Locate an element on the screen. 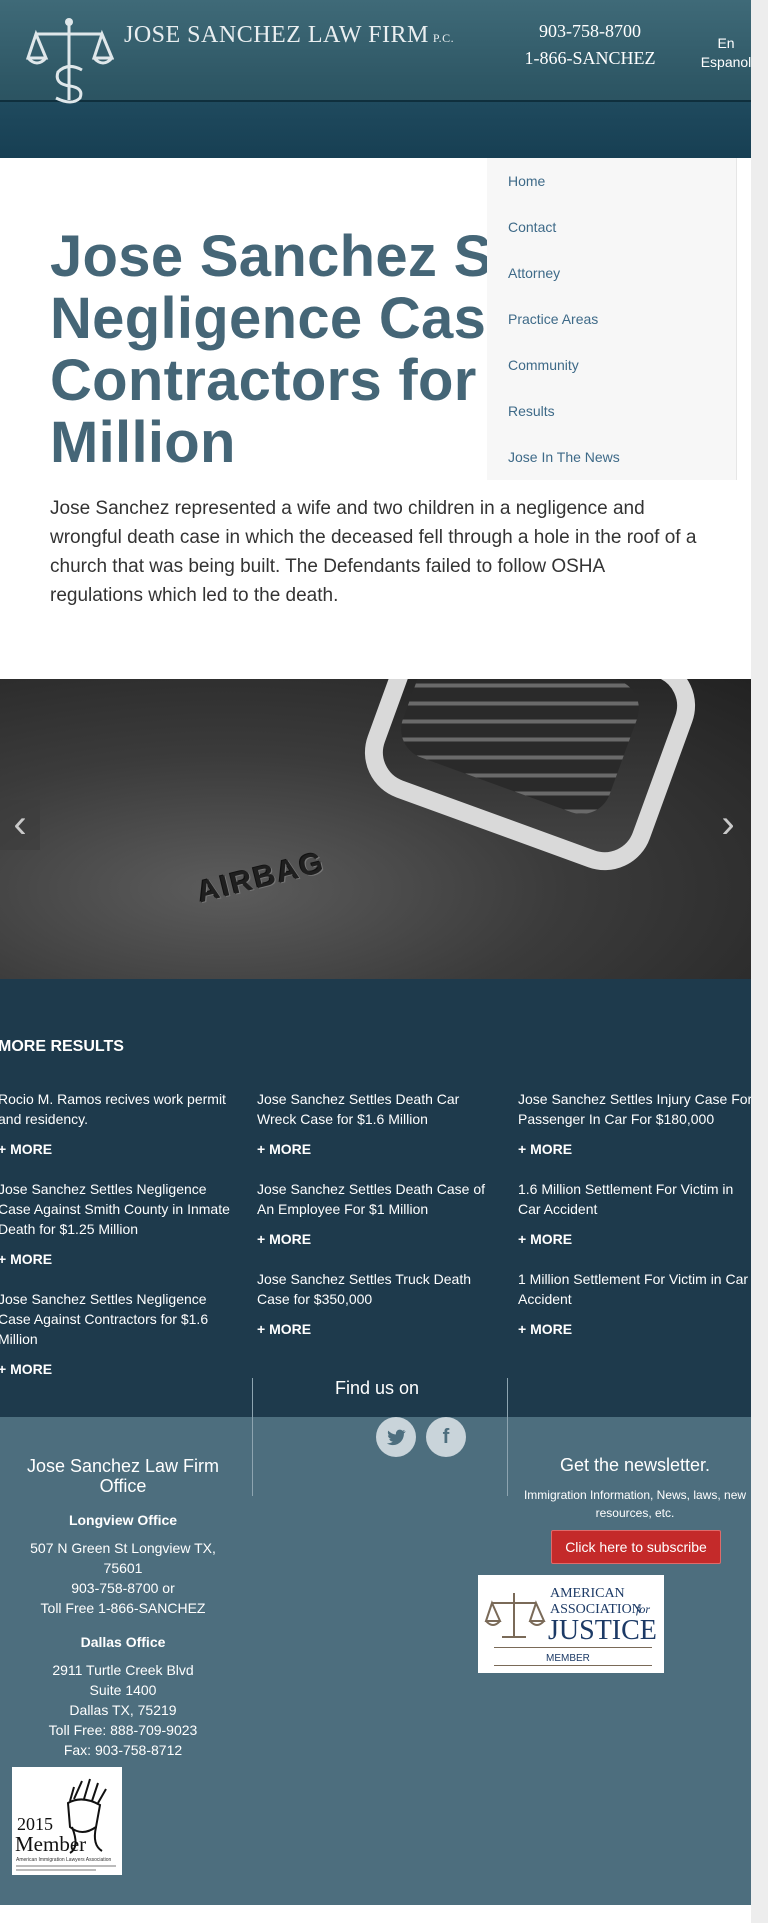 This screenshot has width=768, height=1923. airbag-label-graphic: AIRBAG is located at coordinates (261, 877).